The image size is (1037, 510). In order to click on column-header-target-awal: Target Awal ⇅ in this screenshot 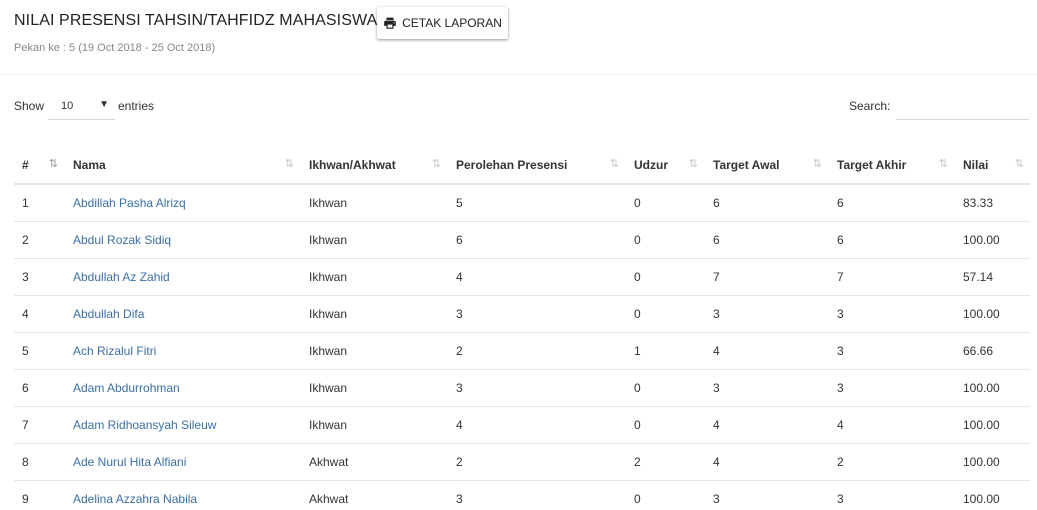, I will do `click(766, 166)`.